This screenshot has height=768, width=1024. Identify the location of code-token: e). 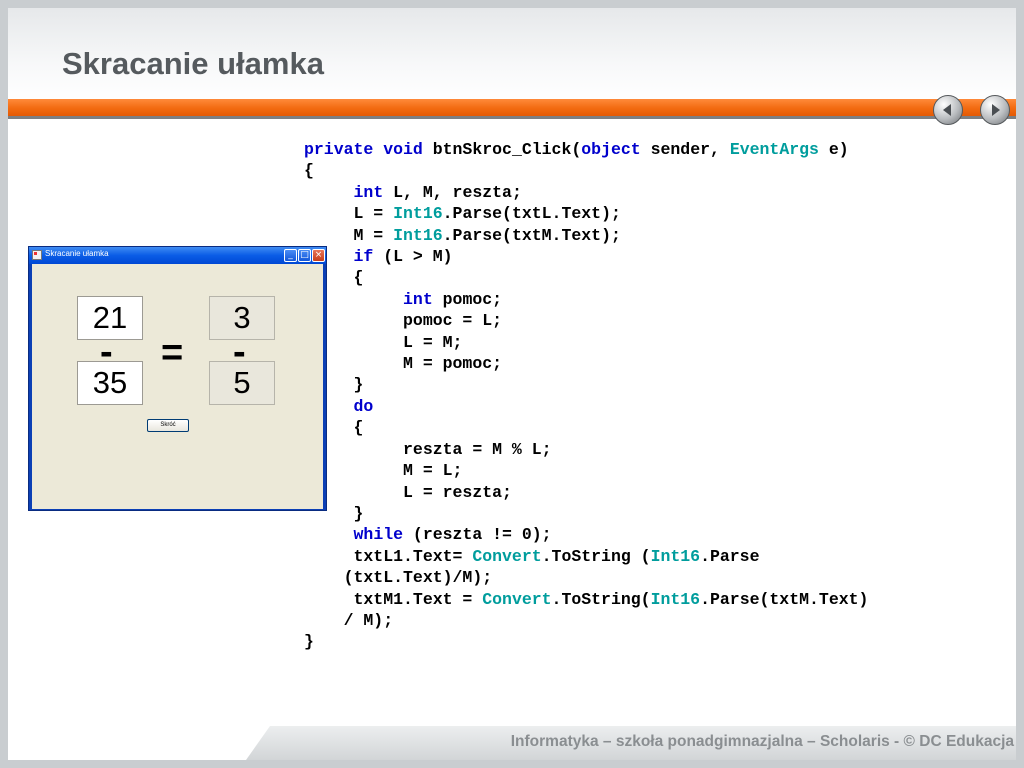
(833, 149).